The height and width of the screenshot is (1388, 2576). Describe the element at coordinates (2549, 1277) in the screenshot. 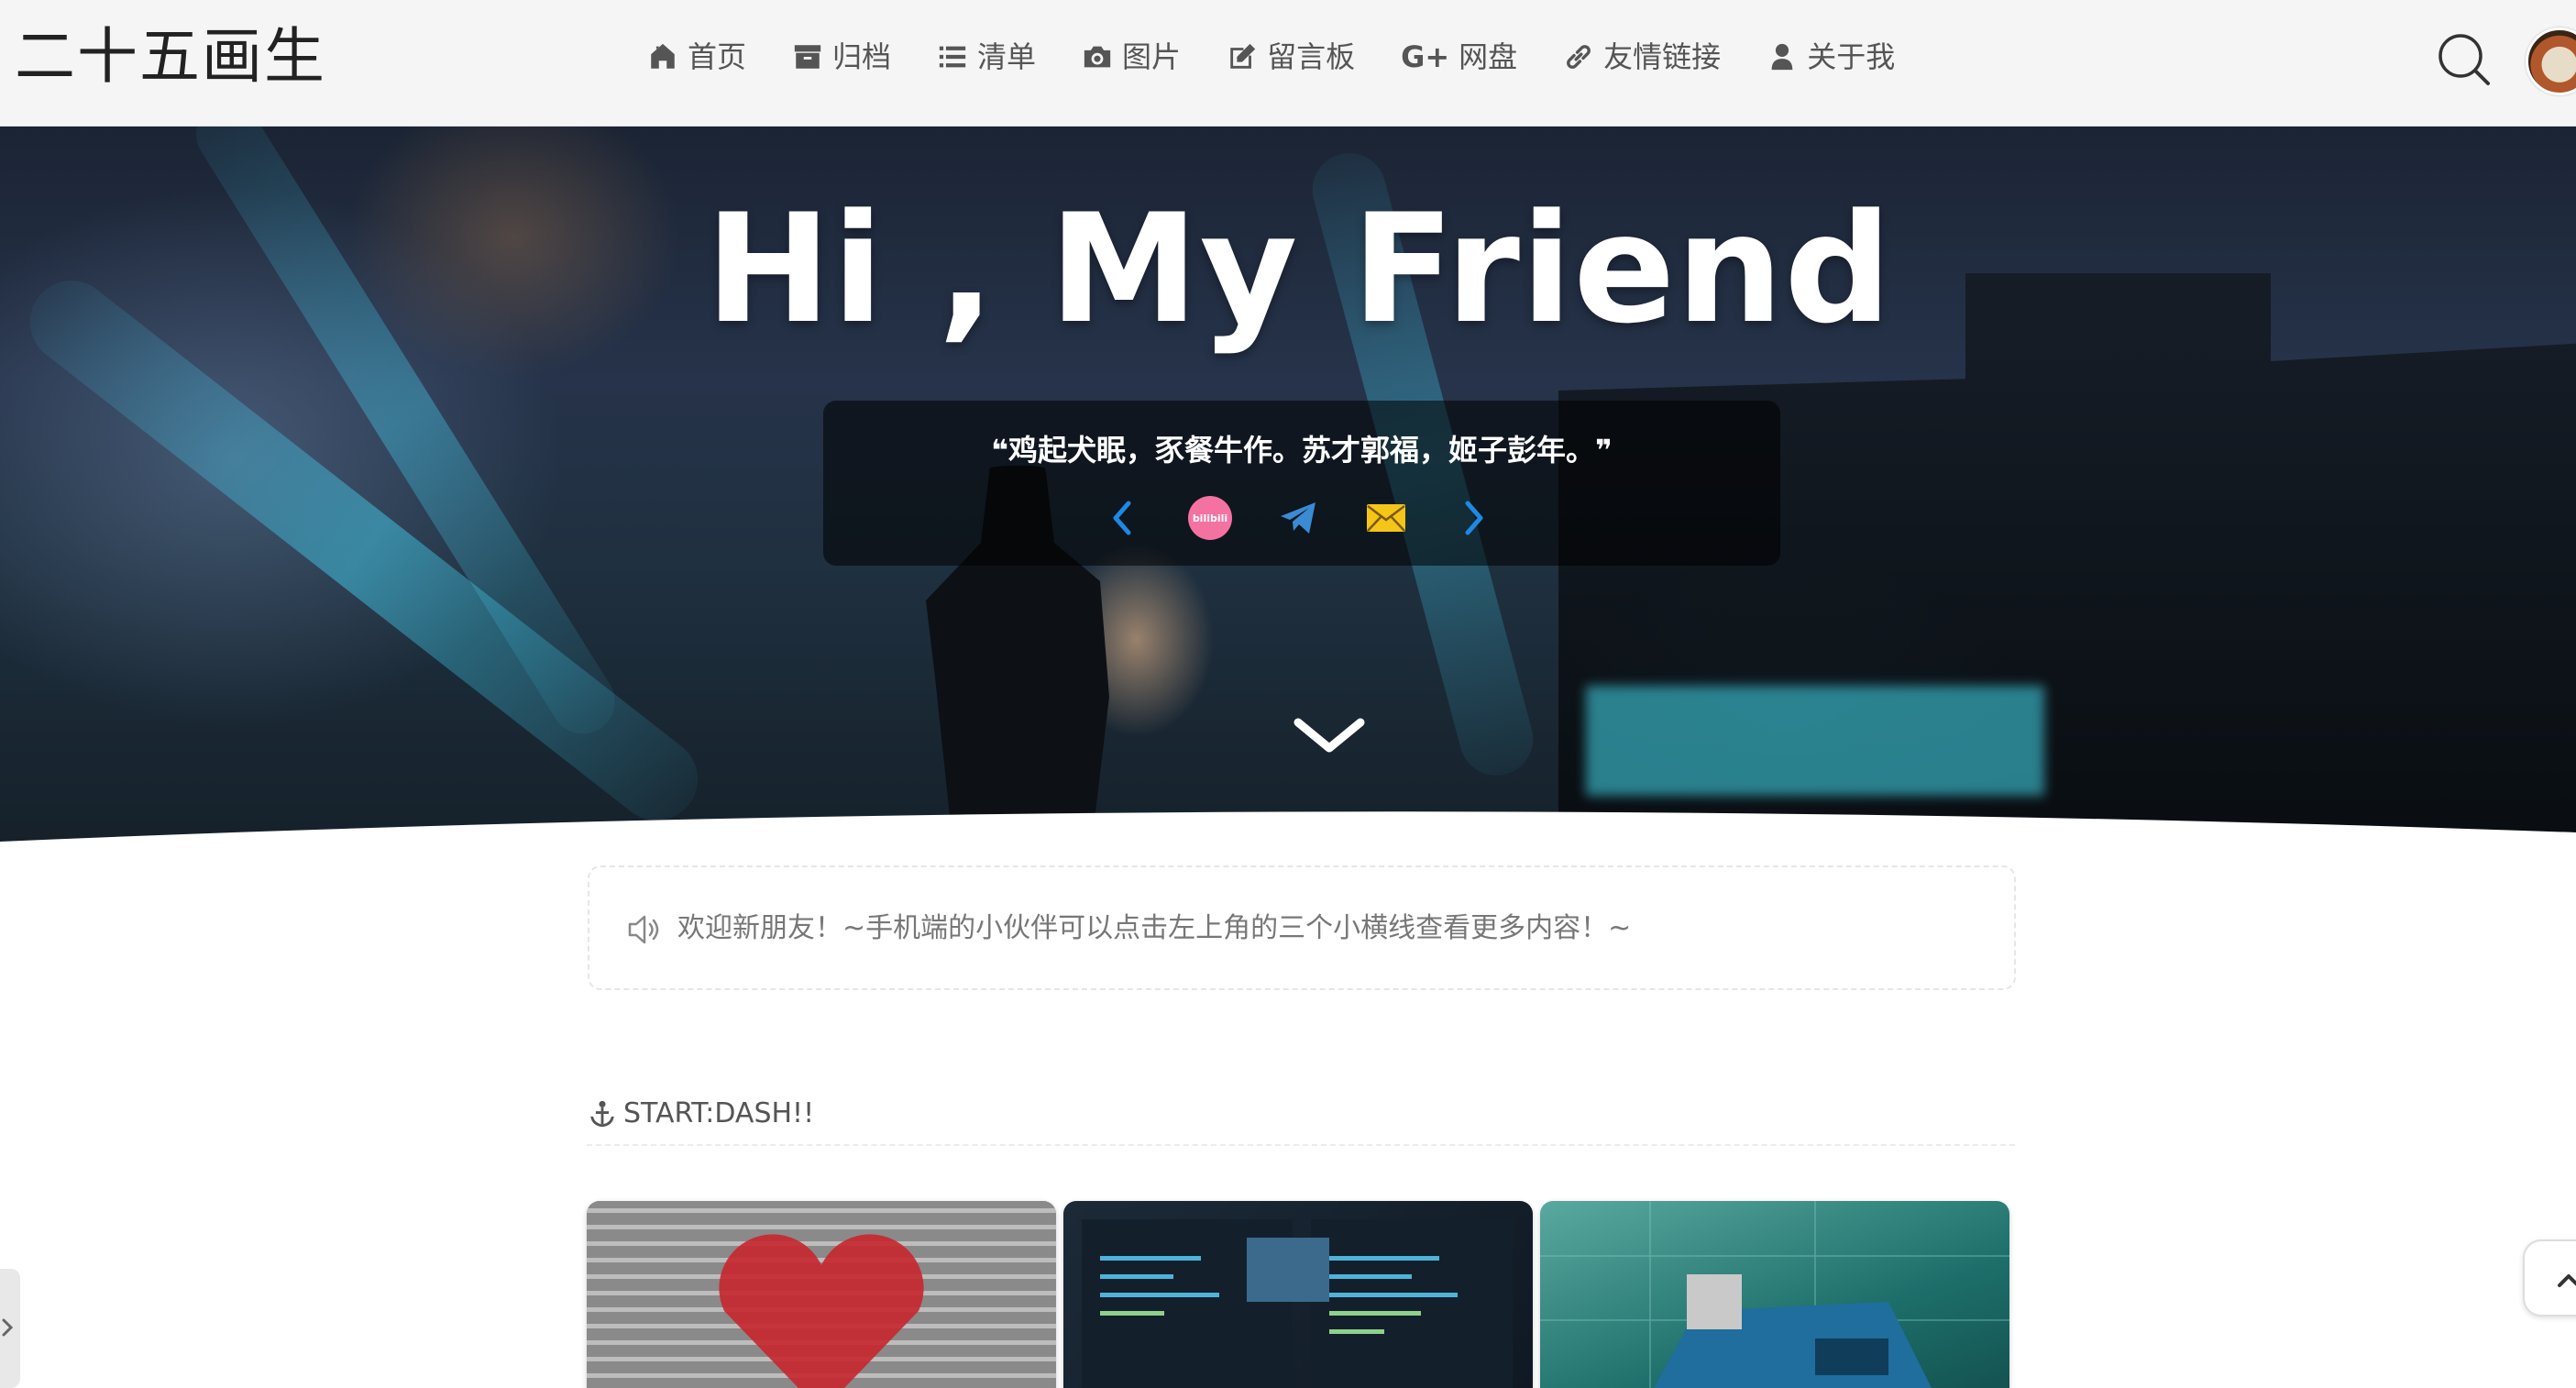

I see `back-to-top-button` at that location.